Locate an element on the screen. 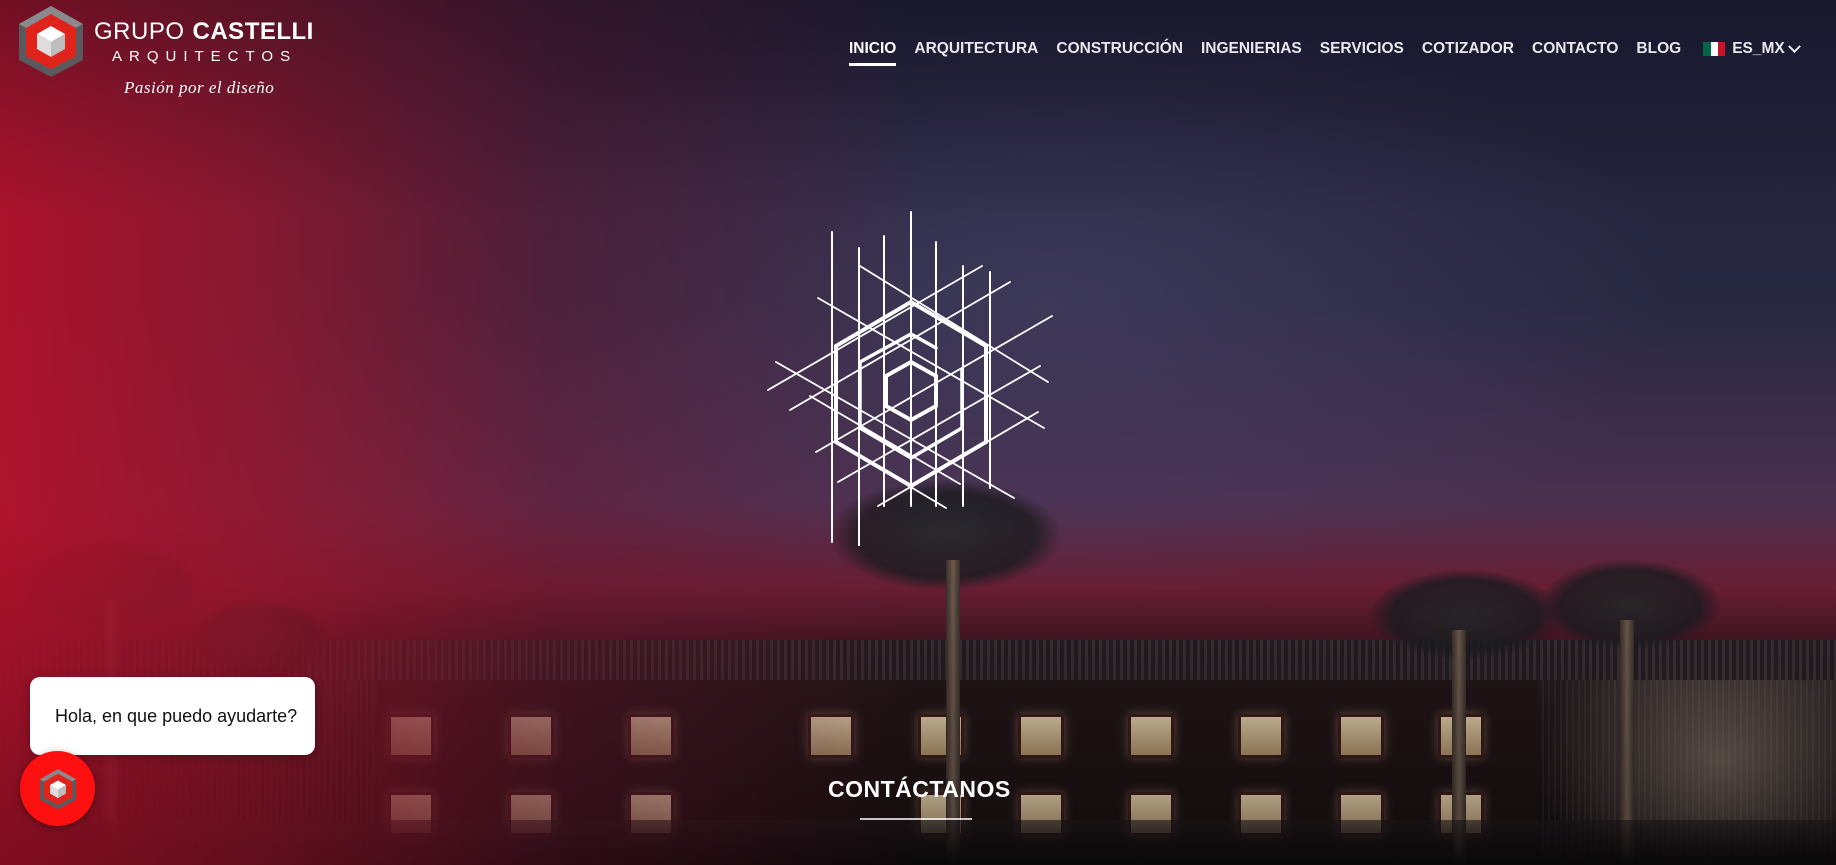 Image resolution: width=1836 pixels, height=865 pixels. nav-item-contacto: CONTACTO is located at coordinates (1575, 52).